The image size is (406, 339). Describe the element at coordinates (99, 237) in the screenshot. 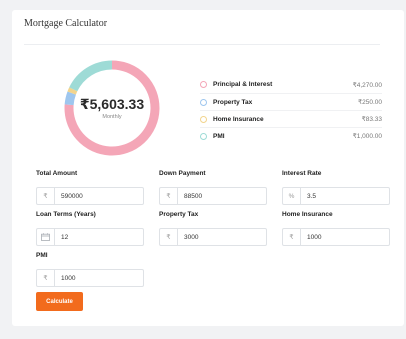

I see `loan-terms-input` at that location.